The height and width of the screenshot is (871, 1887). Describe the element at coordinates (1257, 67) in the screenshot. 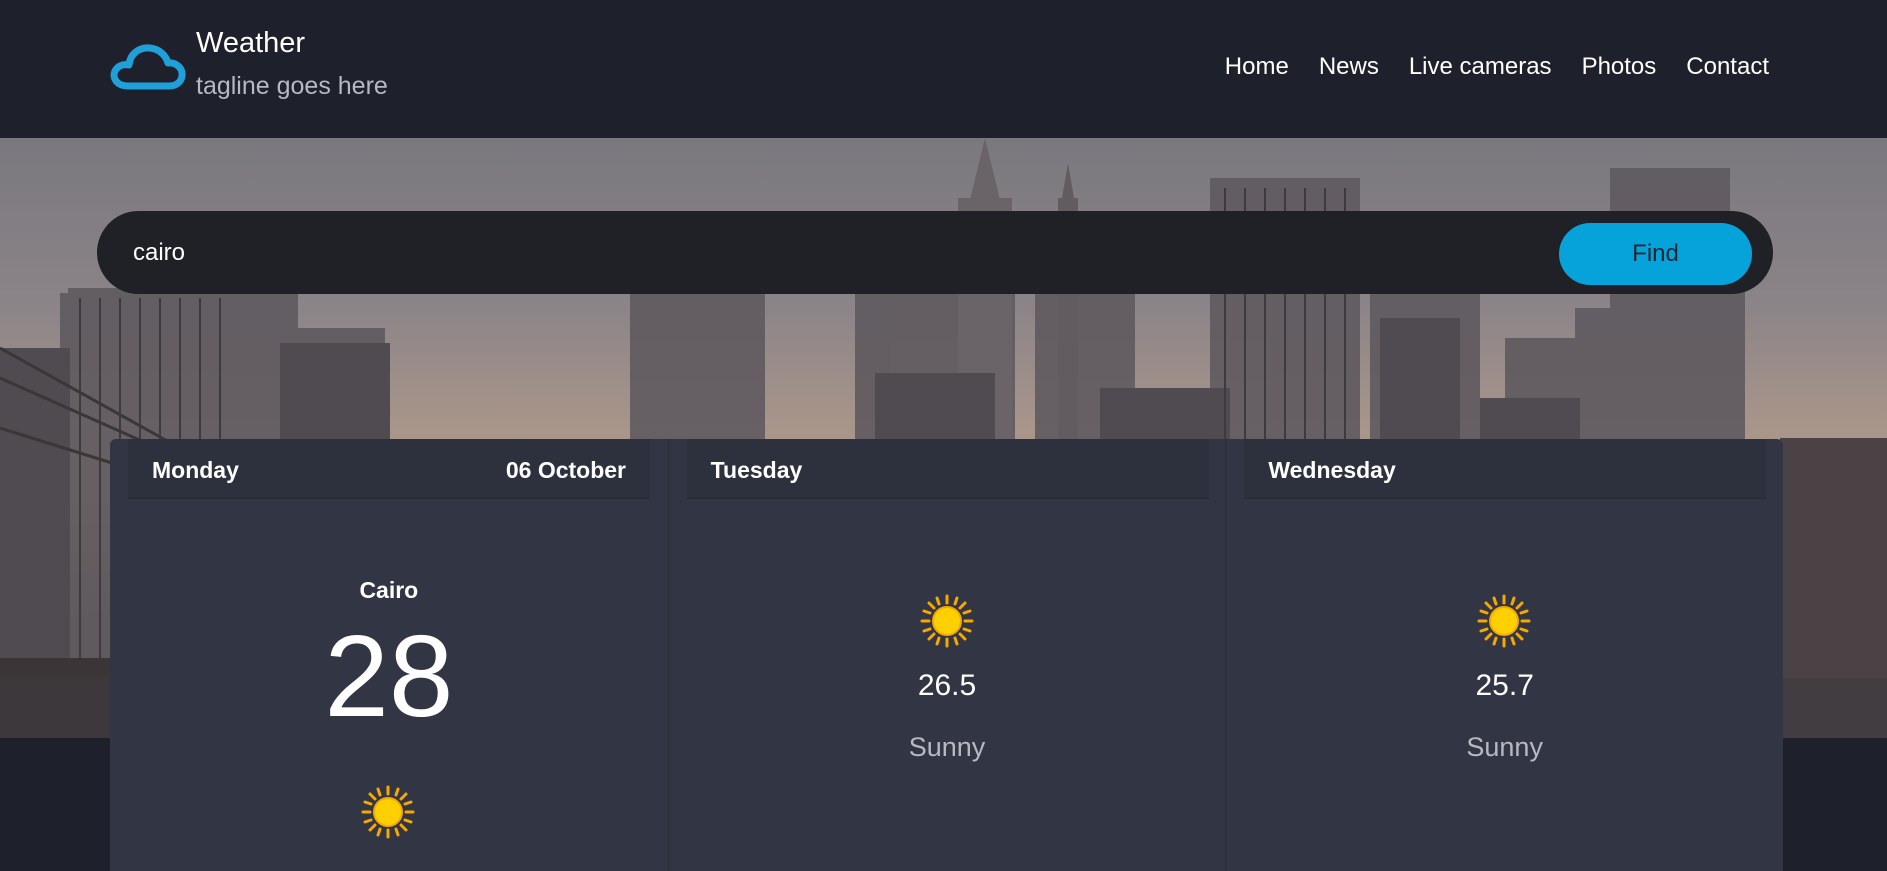

I see `nav-item-home: Home` at that location.